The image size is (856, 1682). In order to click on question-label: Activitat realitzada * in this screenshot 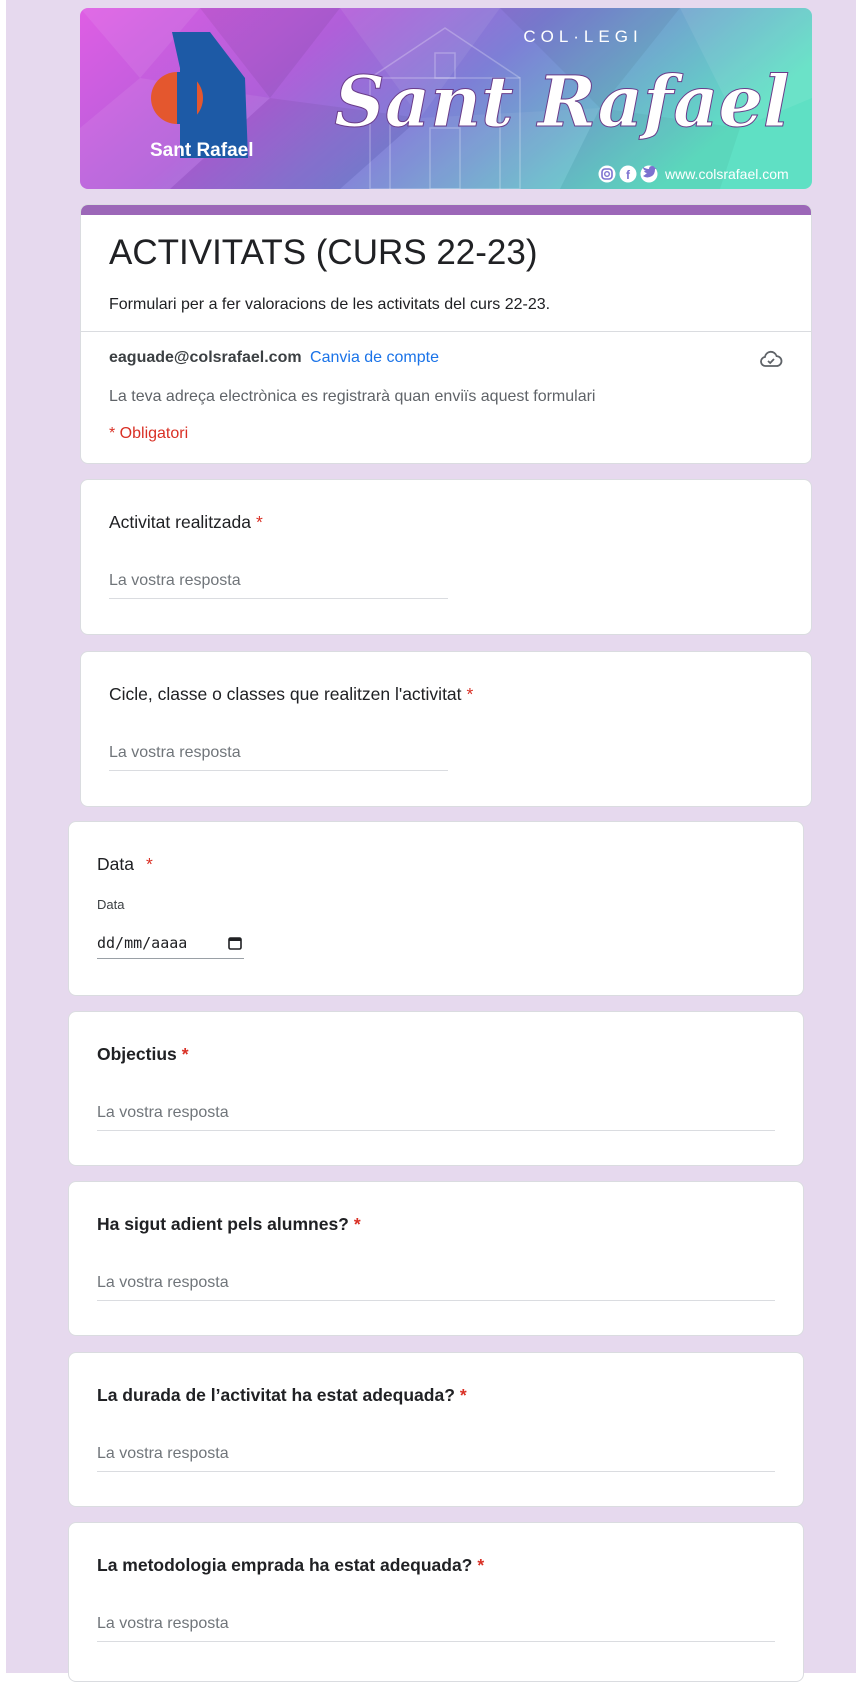, I will do `click(186, 522)`.